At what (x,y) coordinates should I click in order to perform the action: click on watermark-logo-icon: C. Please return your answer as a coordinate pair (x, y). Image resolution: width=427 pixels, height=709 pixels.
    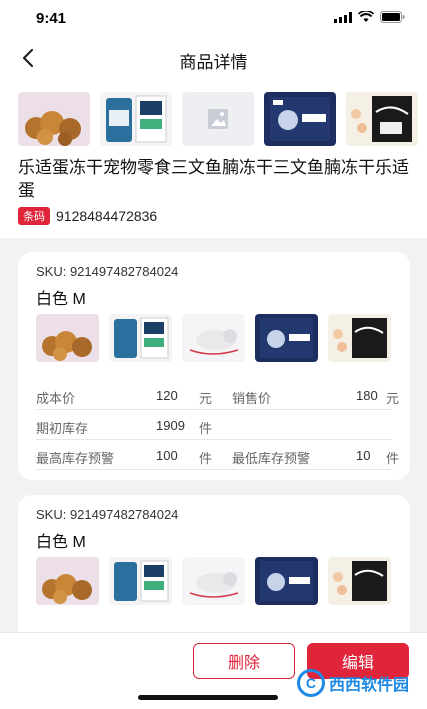
    Looking at the image, I should click on (310, 683).